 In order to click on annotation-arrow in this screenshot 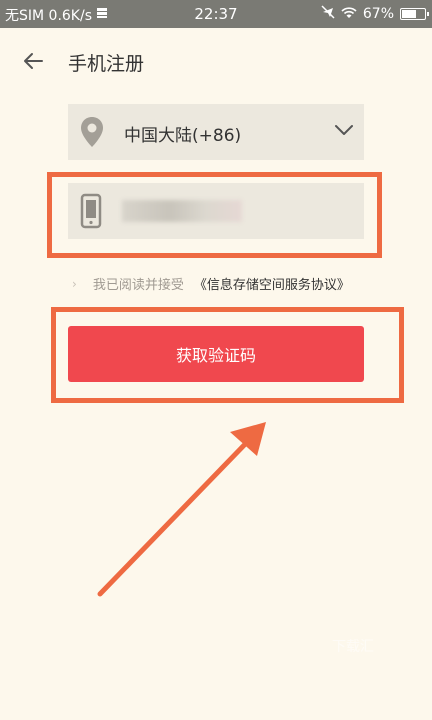, I will do `click(181, 509)`.